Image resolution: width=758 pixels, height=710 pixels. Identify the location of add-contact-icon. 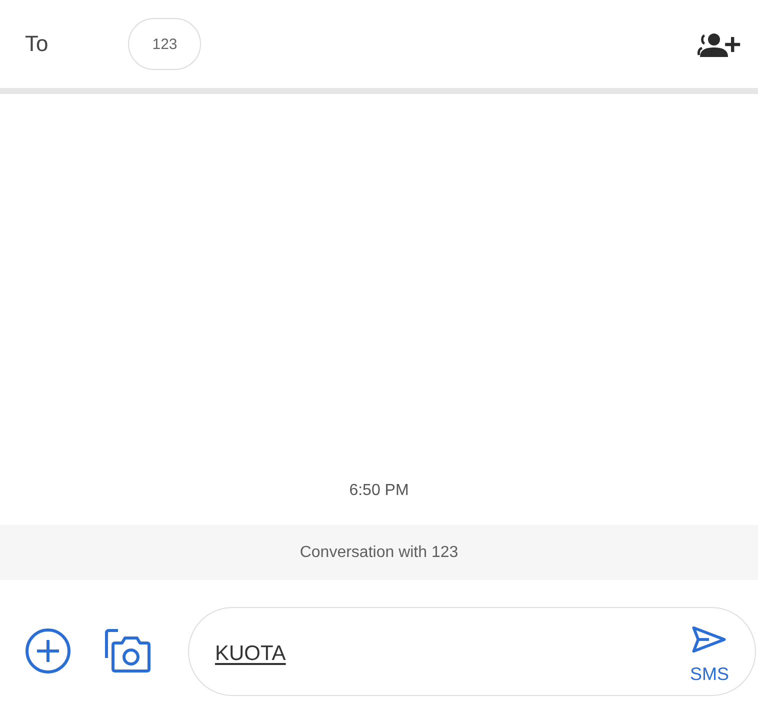
(719, 45).